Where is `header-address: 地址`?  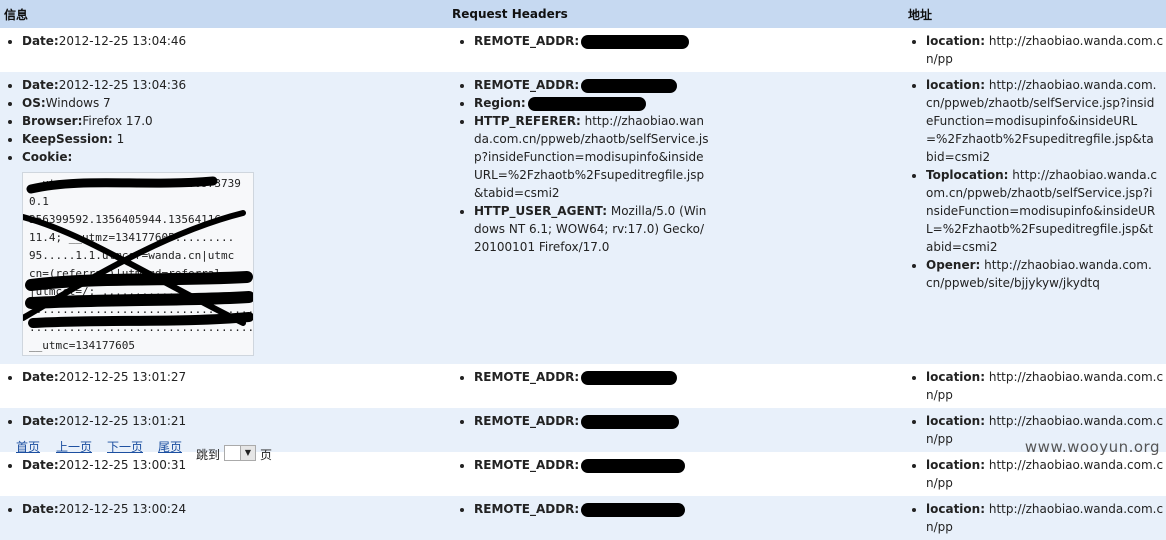 header-address: 地址 is located at coordinates (1035, 14).